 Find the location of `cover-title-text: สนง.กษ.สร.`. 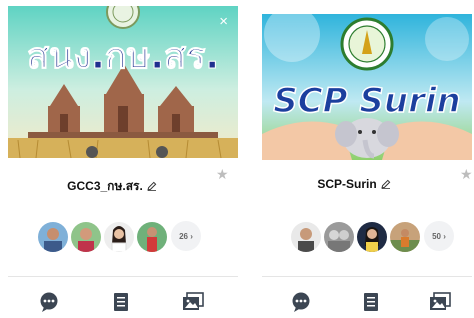

cover-title-text: สนง.กษ.สร. is located at coordinates (123, 56).